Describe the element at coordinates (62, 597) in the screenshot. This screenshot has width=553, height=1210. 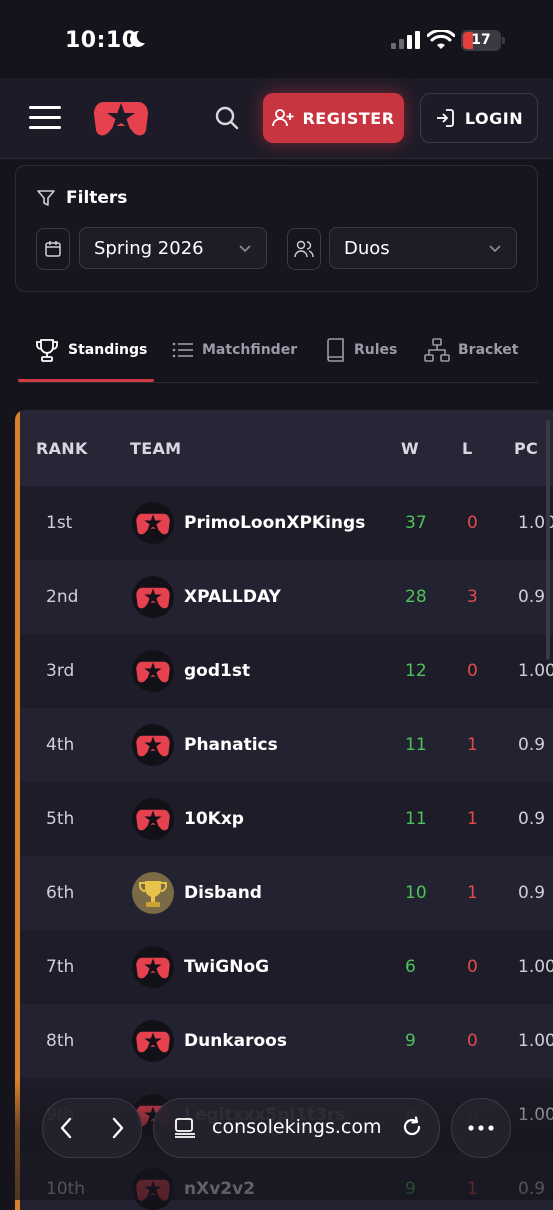
I see `rank-cell: 2nd` at that location.